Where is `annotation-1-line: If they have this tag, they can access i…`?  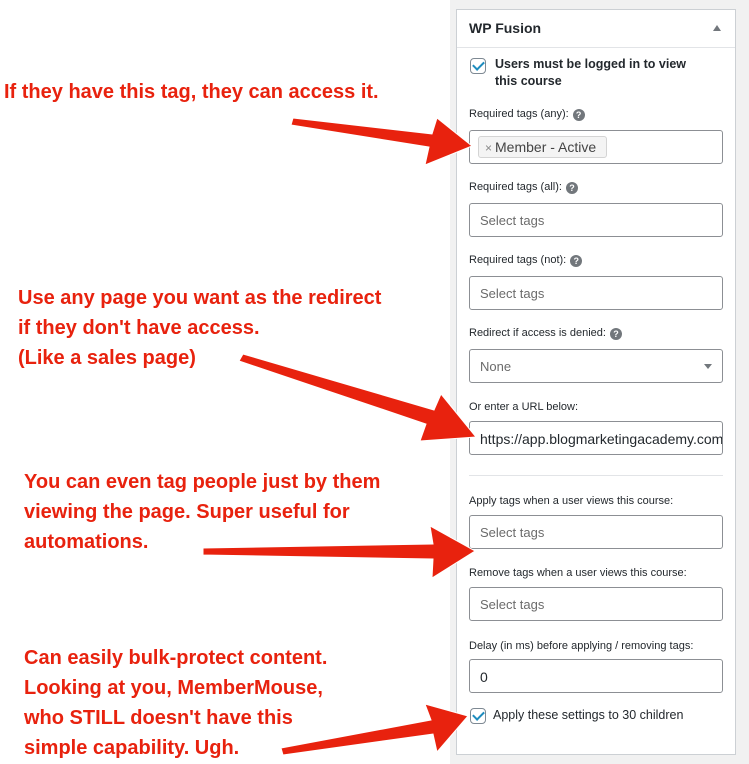 annotation-1-line: If they have this tag, they can access i… is located at coordinates (191, 92).